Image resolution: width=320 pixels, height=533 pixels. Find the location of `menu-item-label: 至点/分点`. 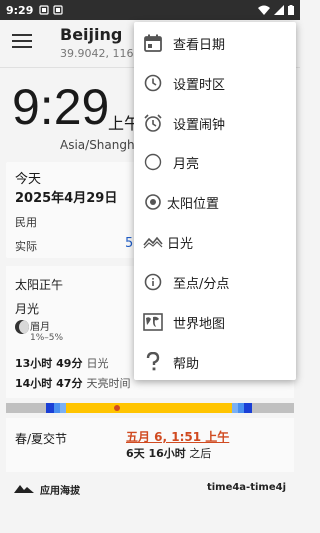

menu-item-label: 至点/分点 is located at coordinates (201, 284).